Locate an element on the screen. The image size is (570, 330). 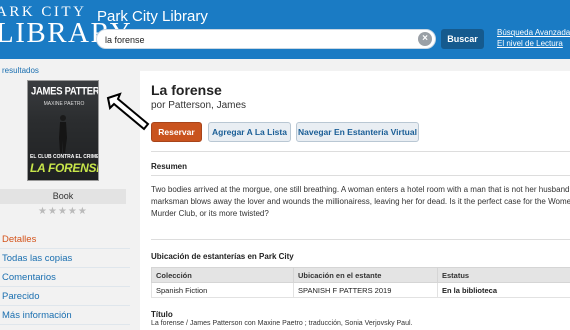
title-heading: Título is located at coordinates (162, 314).